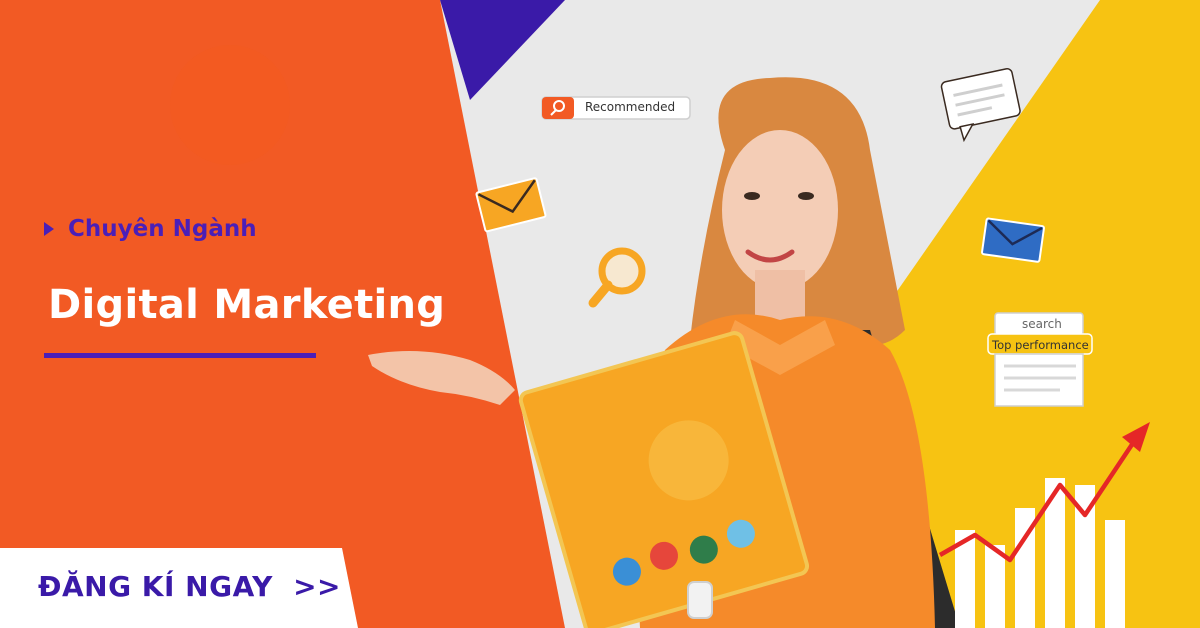  What do you see at coordinates (247, 305) in the screenshot?
I see `banner-title: Digital Marketing` at bounding box center [247, 305].